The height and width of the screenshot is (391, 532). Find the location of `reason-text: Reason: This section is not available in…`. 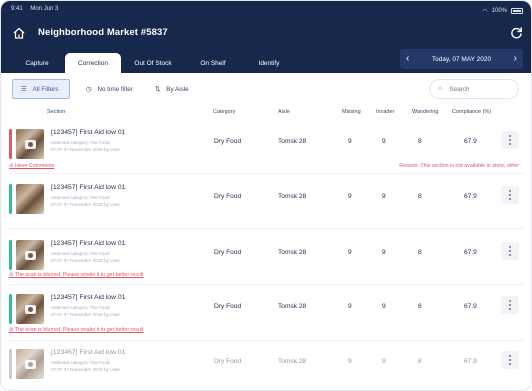

reason-text: Reason: This section is not available in… is located at coordinates (459, 166).